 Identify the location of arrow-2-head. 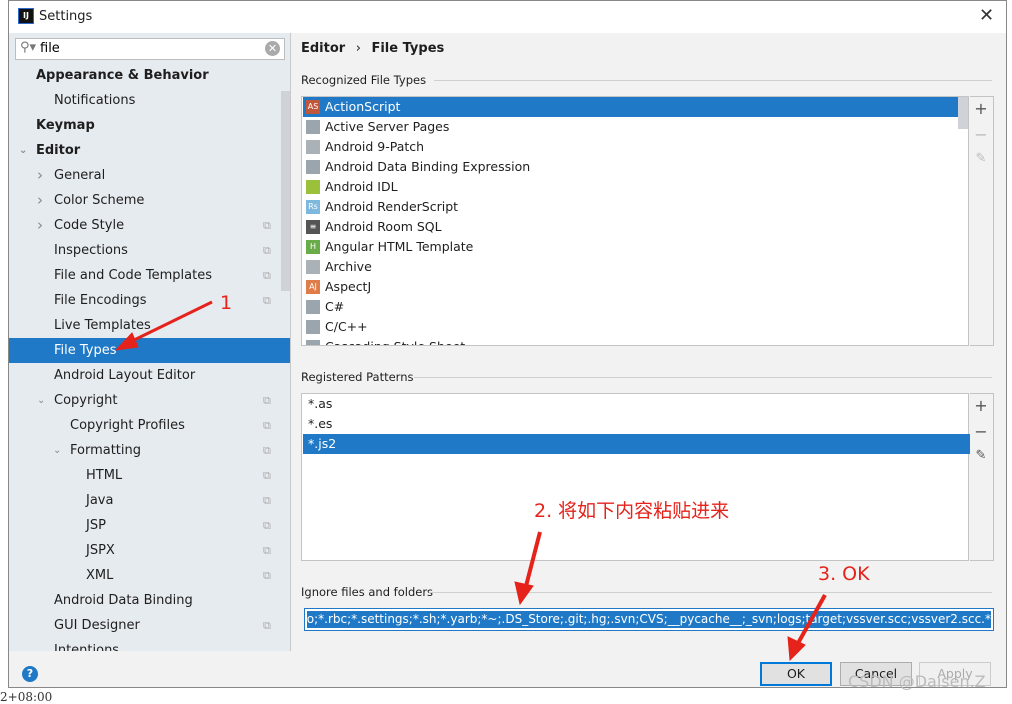
(524, 593).